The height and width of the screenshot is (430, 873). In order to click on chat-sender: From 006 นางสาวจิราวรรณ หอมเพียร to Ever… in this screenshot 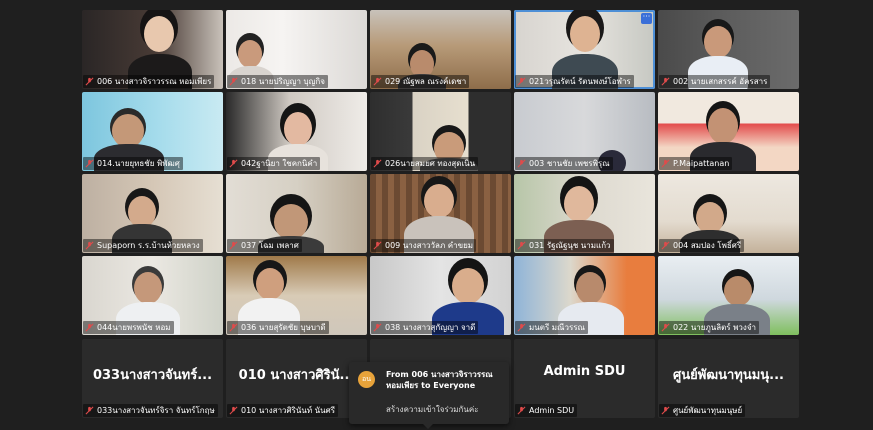, I will do `click(439, 380)`.